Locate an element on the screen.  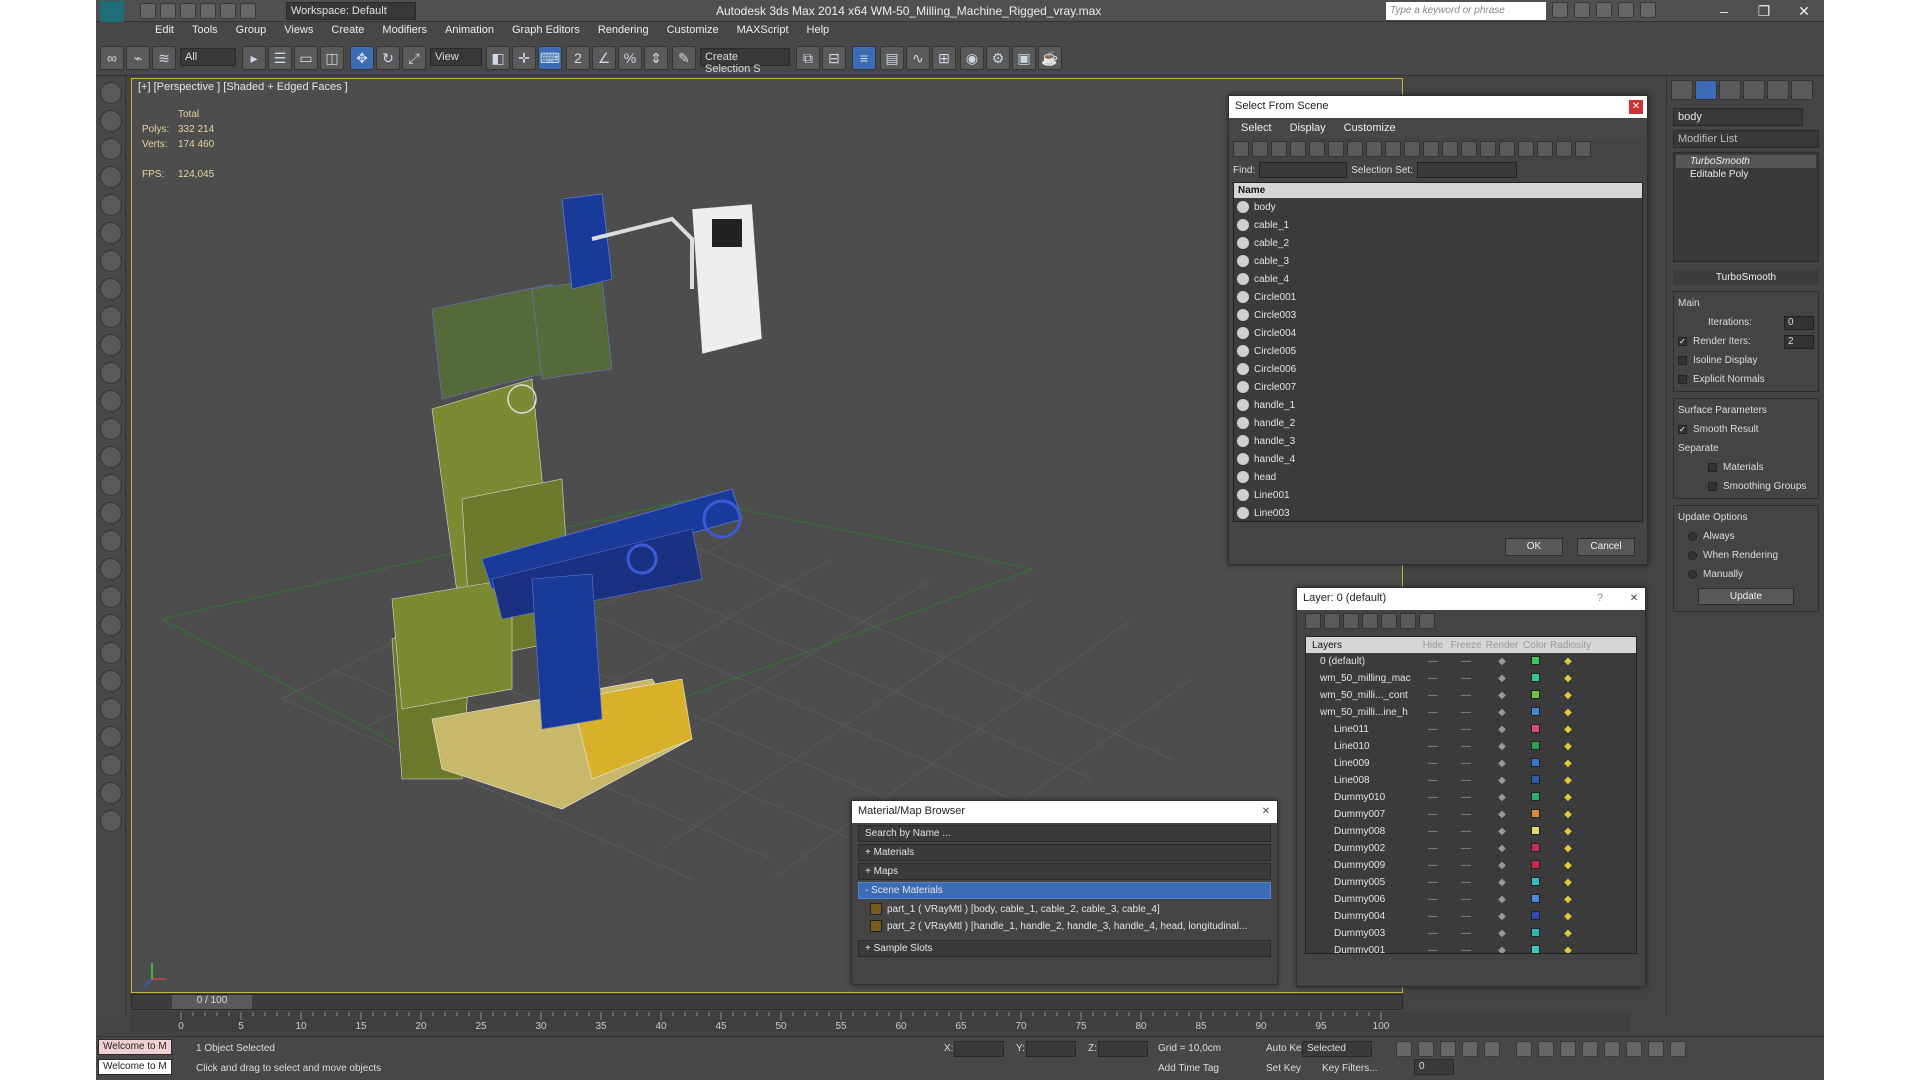
display-groups-icon is located at coordinates (1355, 149).